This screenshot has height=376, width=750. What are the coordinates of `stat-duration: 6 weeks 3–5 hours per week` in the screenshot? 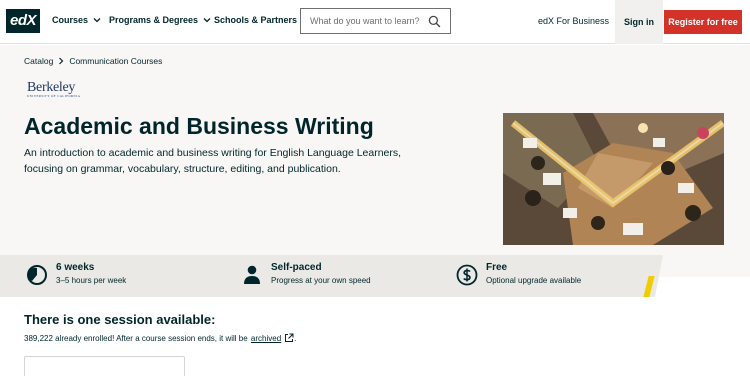 It's located at (76, 274).